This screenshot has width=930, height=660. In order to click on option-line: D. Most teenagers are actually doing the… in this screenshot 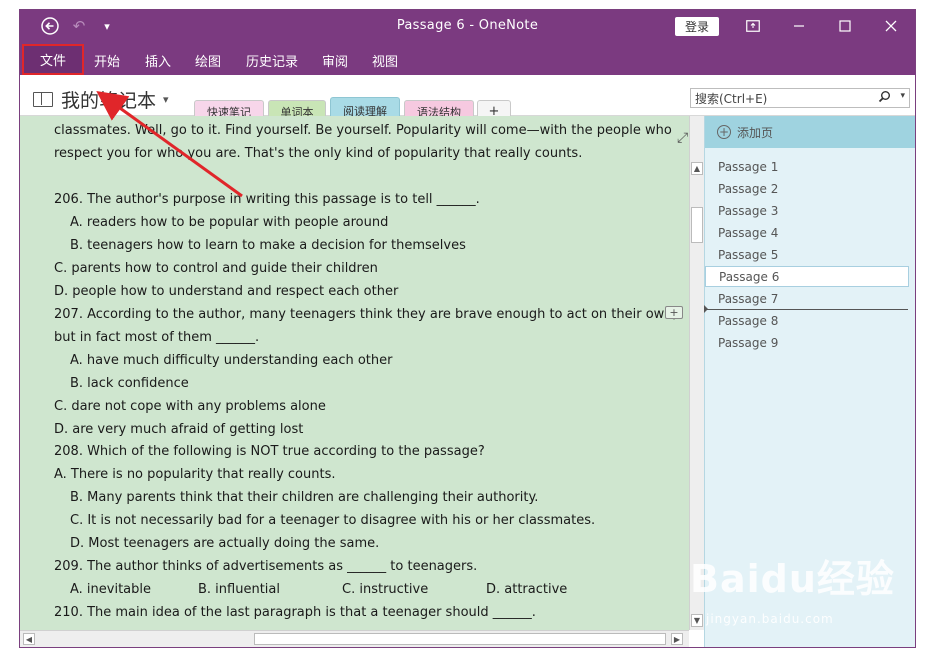, I will do `click(225, 543)`.